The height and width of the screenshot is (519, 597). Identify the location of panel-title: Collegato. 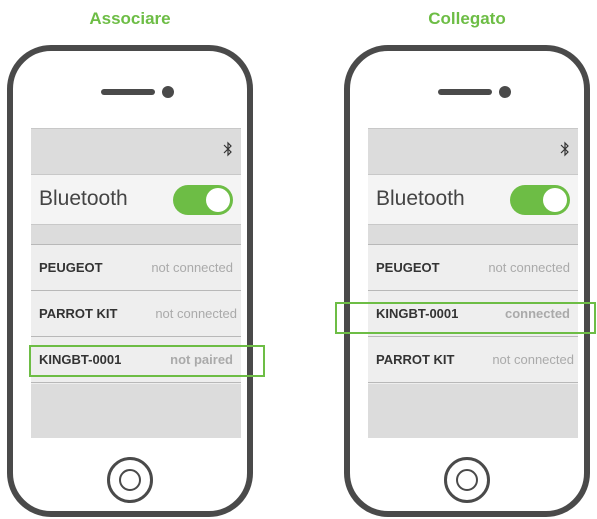
(467, 18).